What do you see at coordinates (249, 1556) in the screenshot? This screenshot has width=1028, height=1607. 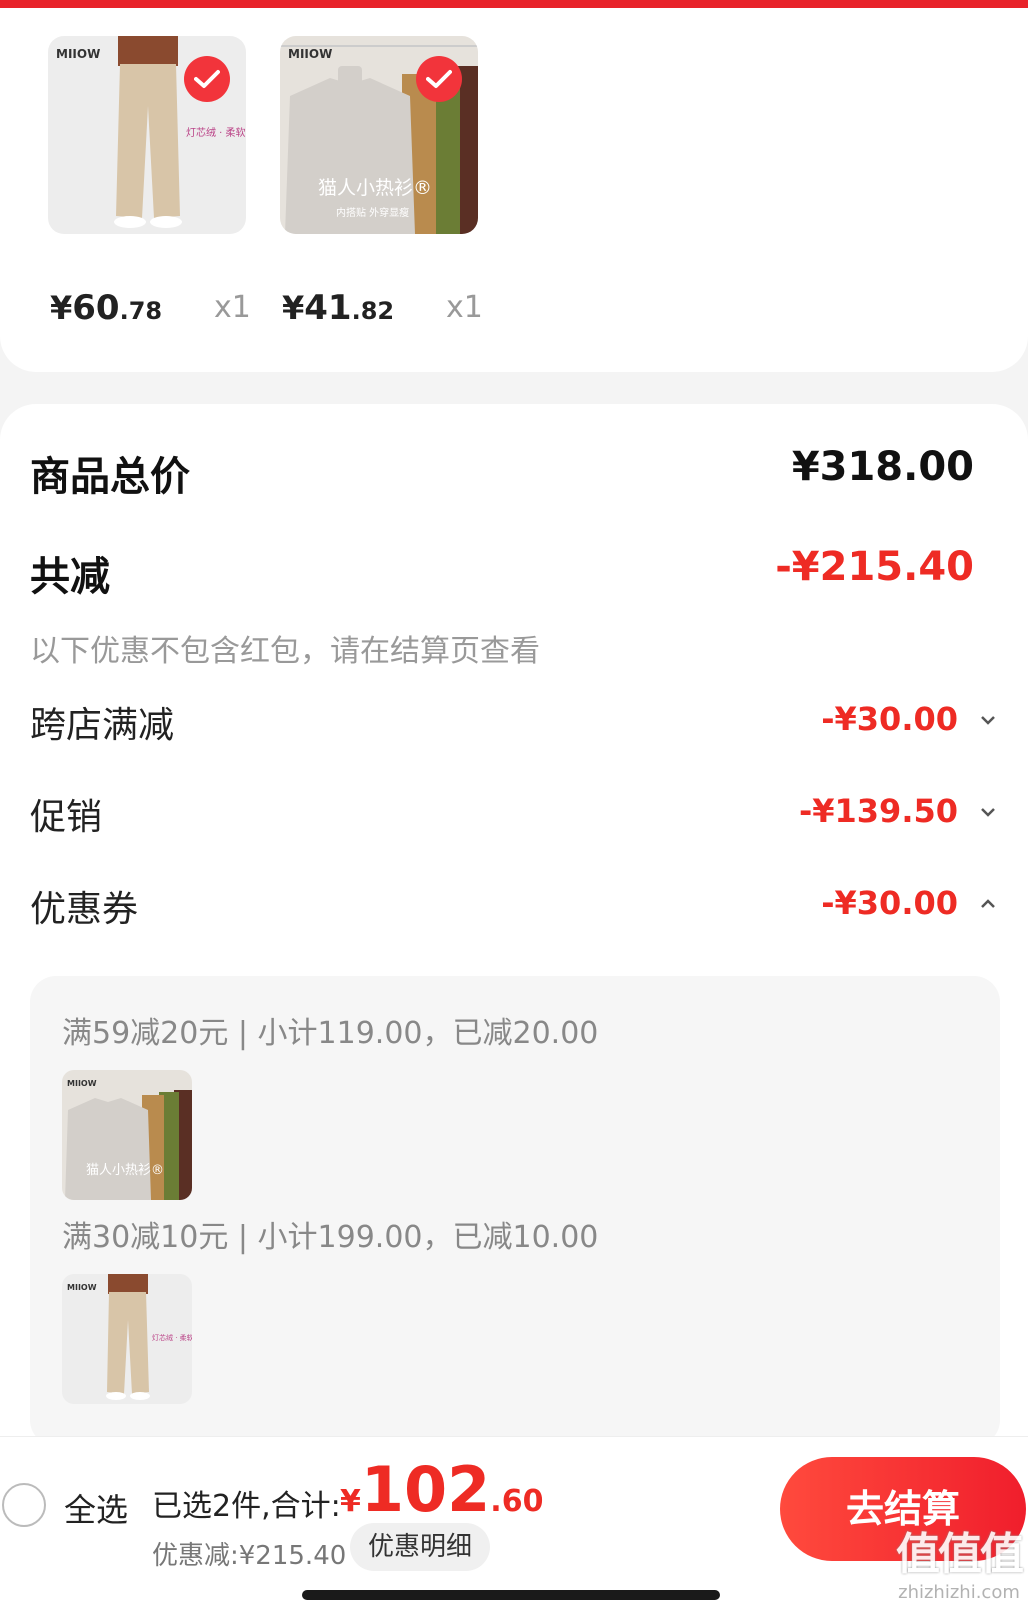 I see `discount-amount-text: 优惠减:¥215.40` at bounding box center [249, 1556].